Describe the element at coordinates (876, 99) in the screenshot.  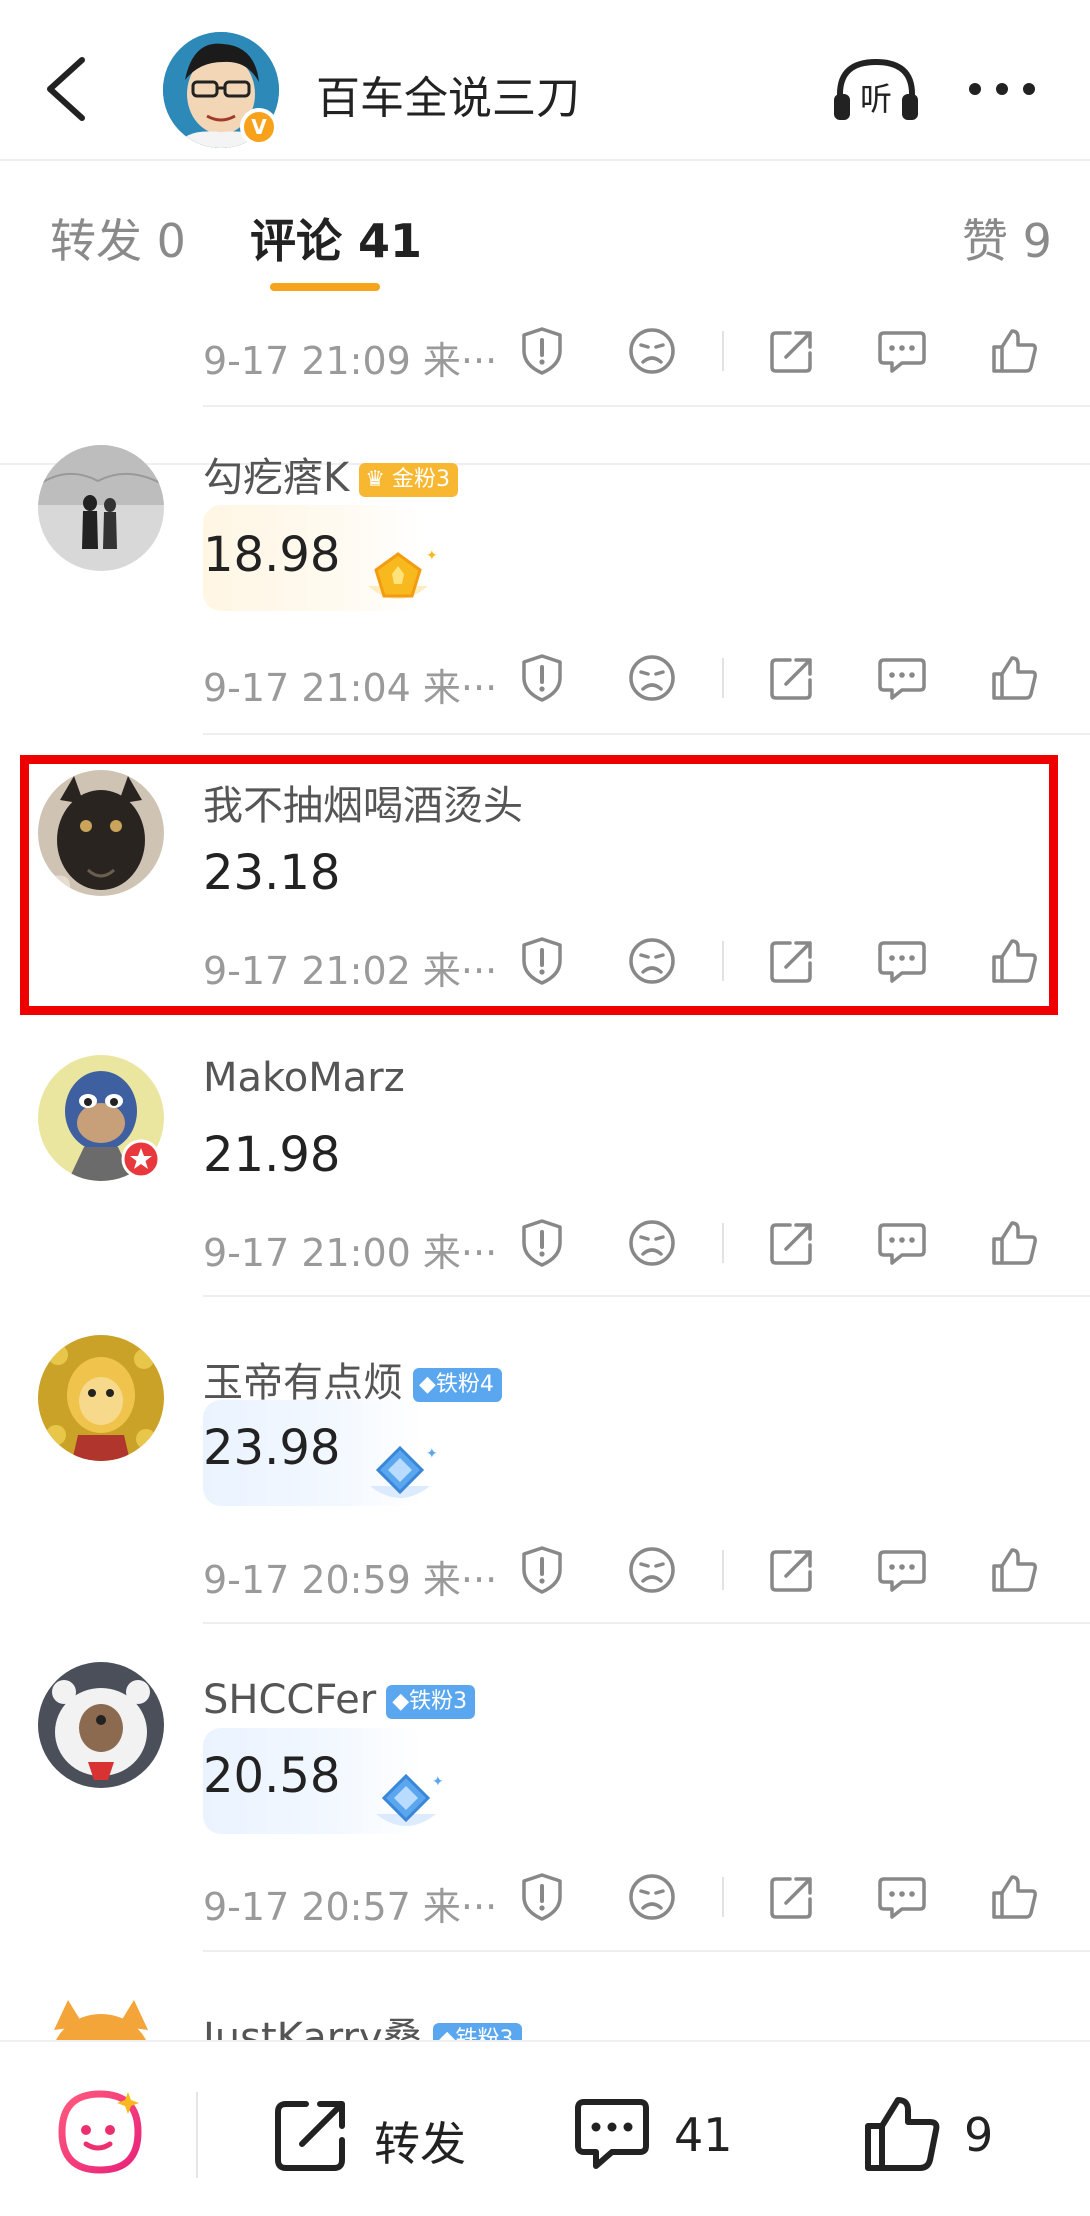
I see `listen-label: 听` at that location.